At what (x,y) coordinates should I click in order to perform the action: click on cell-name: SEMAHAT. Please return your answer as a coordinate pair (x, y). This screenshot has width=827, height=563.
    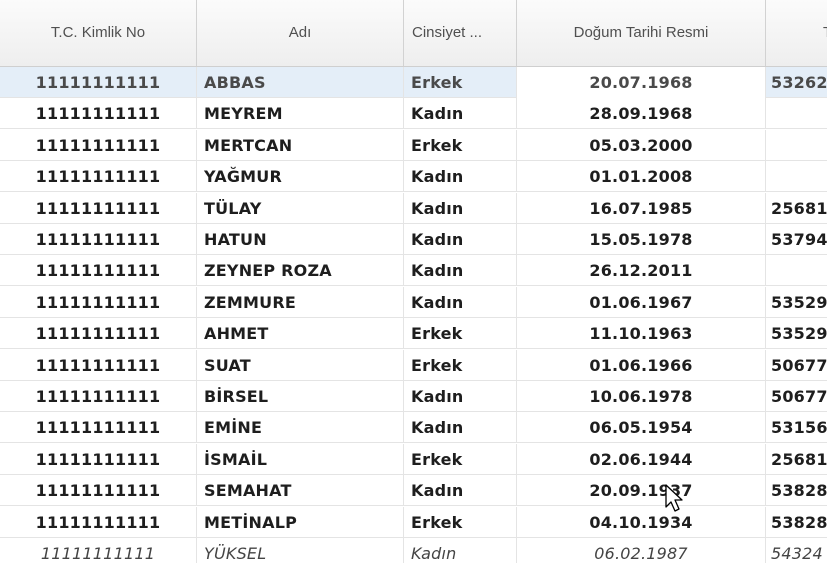
    Looking at the image, I should click on (300, 491).